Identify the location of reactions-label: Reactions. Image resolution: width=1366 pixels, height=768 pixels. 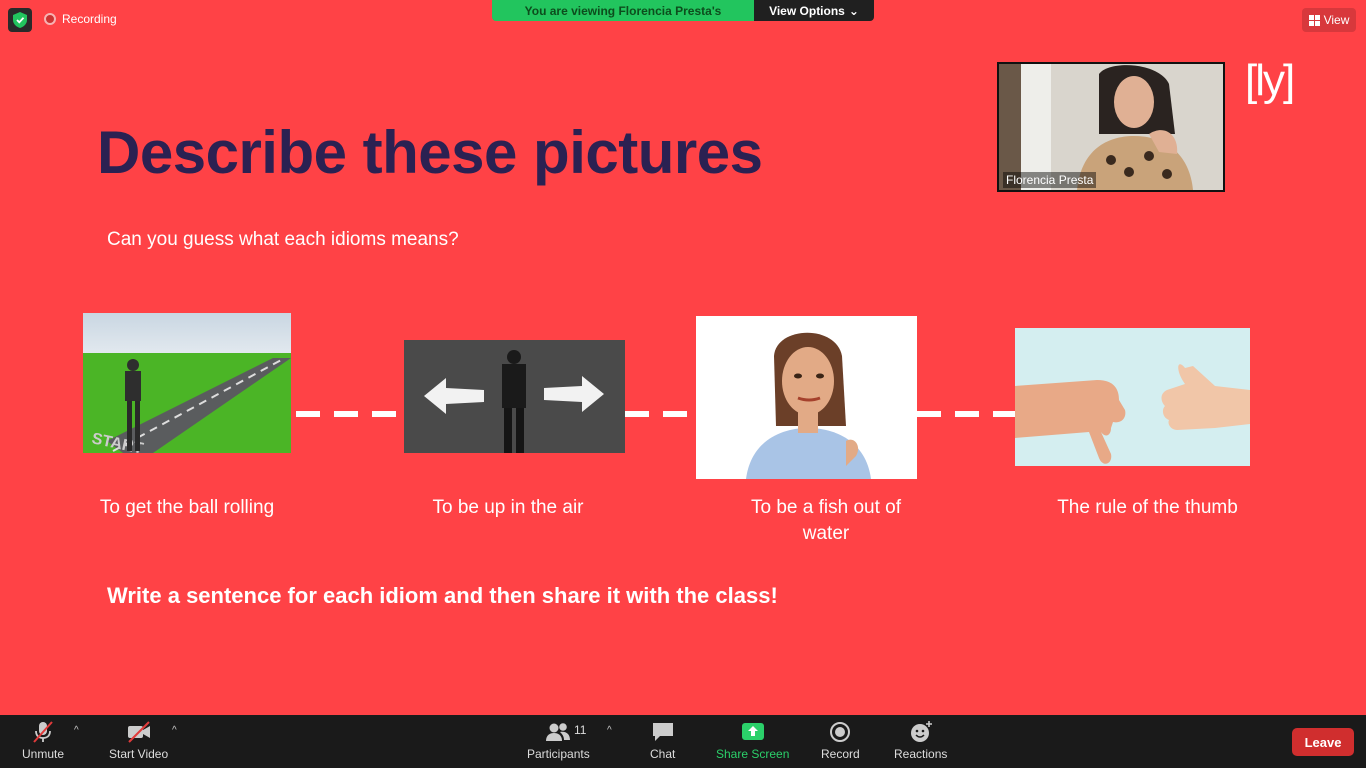
(921, 754).